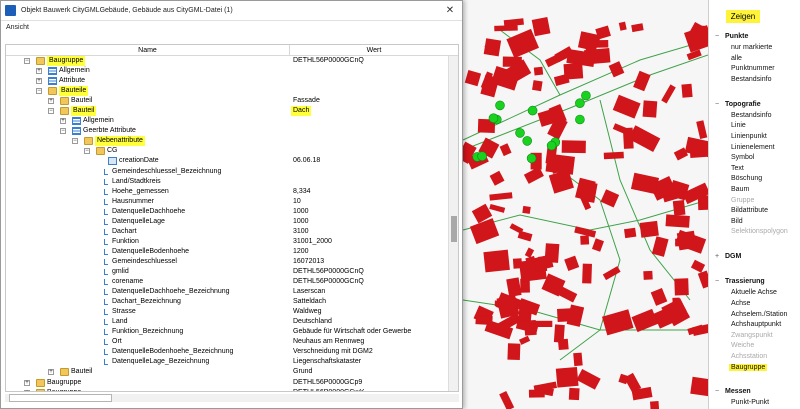 This screenshot has width=800, height=409. Describe the element at coordinates (738, 125) in the screenshot. I see `panel-item: Linie` at that location.